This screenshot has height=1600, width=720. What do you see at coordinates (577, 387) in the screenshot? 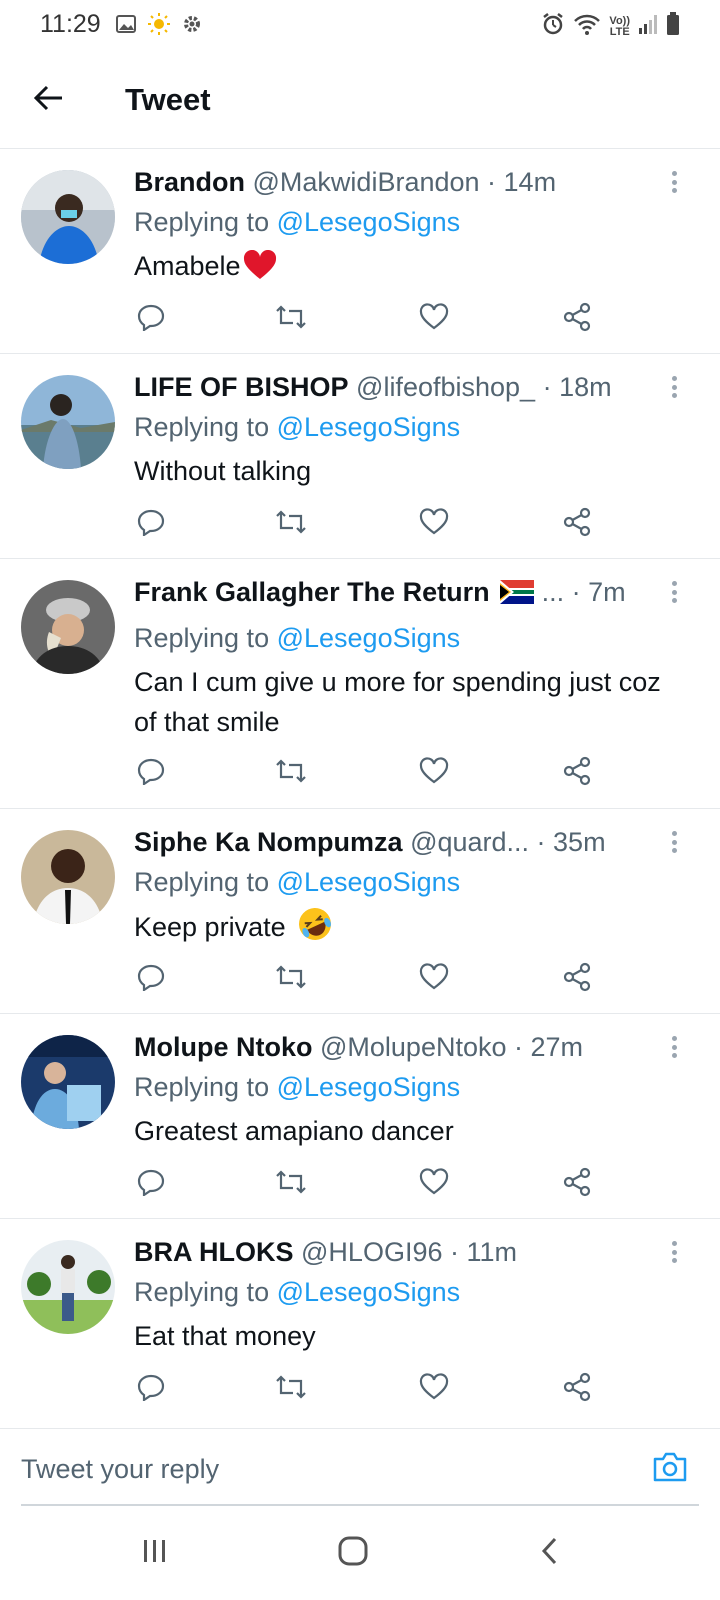
I see `timestamp: · 18m` at bounding box center [577, 387].